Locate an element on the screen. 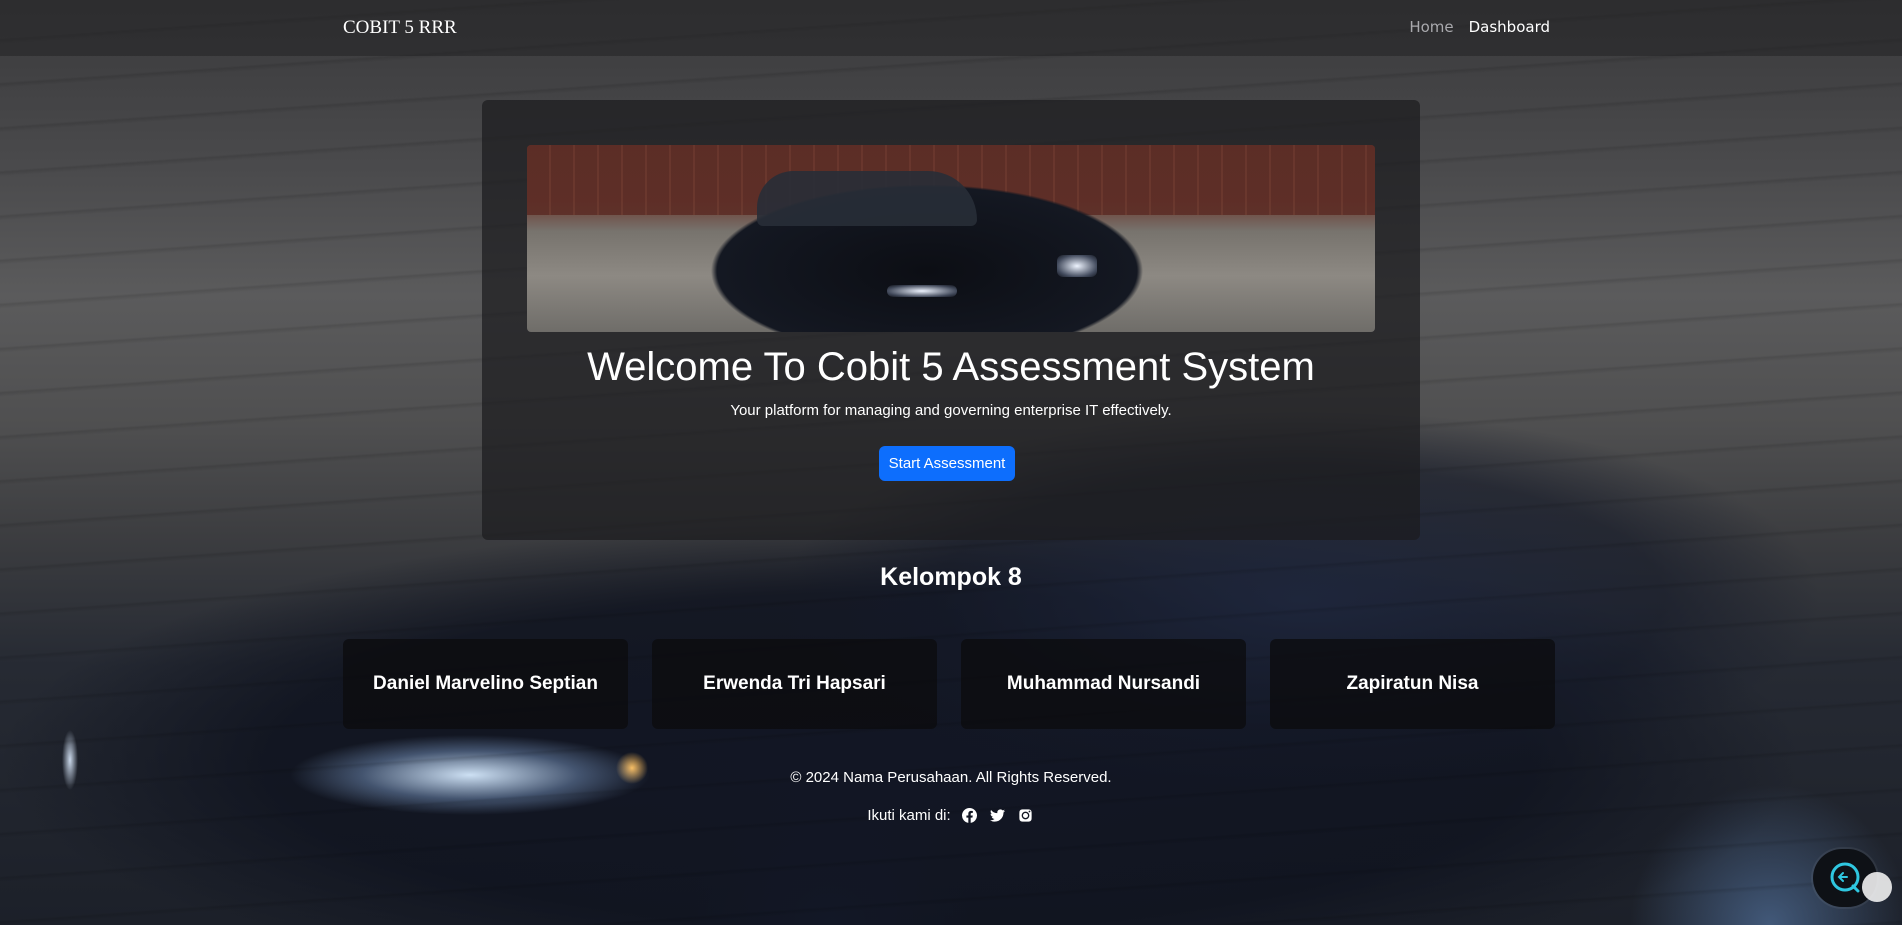  instagram-icon is located at coordinates (1026, 815).